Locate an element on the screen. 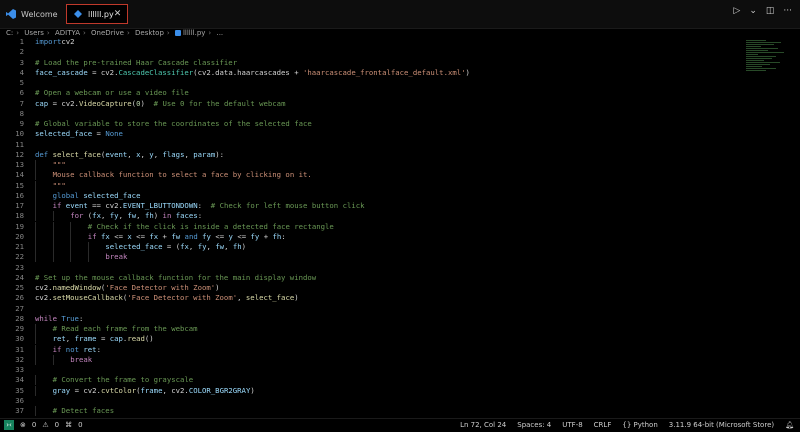 The image size is (800, 432). error-icon: ⊗ is located at coordinates (23, 425).